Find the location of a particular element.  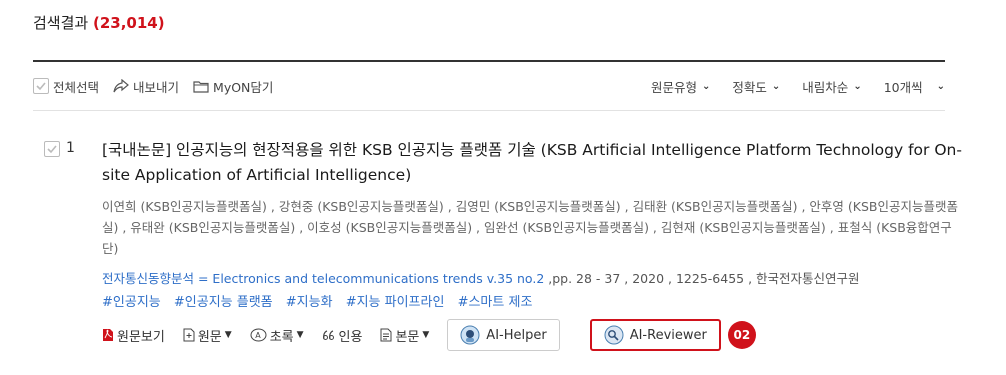

sort-accuracy-dropdown: 정확도 ⌄ is located at coordinates (756, 86).